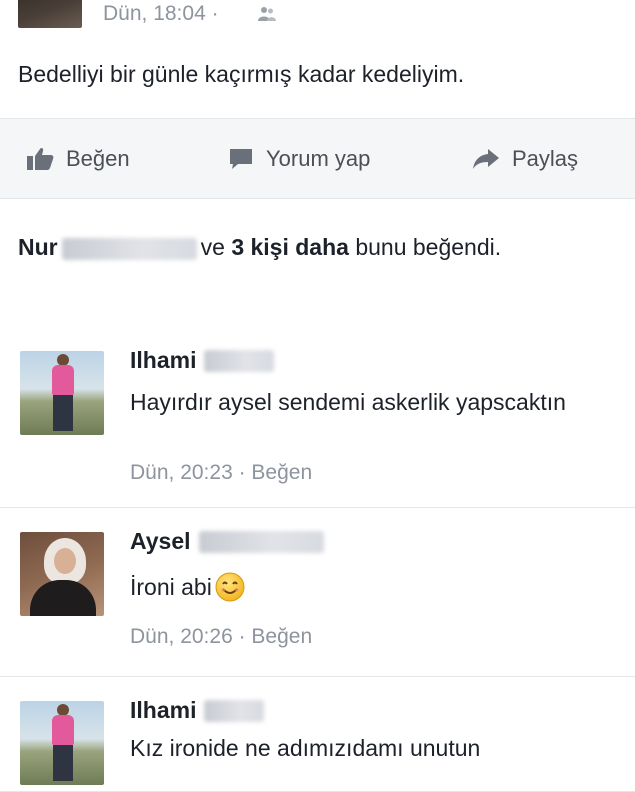 The height and width of the screenshot is (792, 635). I want to click on share-button: Paylaş, so click(525, 159).